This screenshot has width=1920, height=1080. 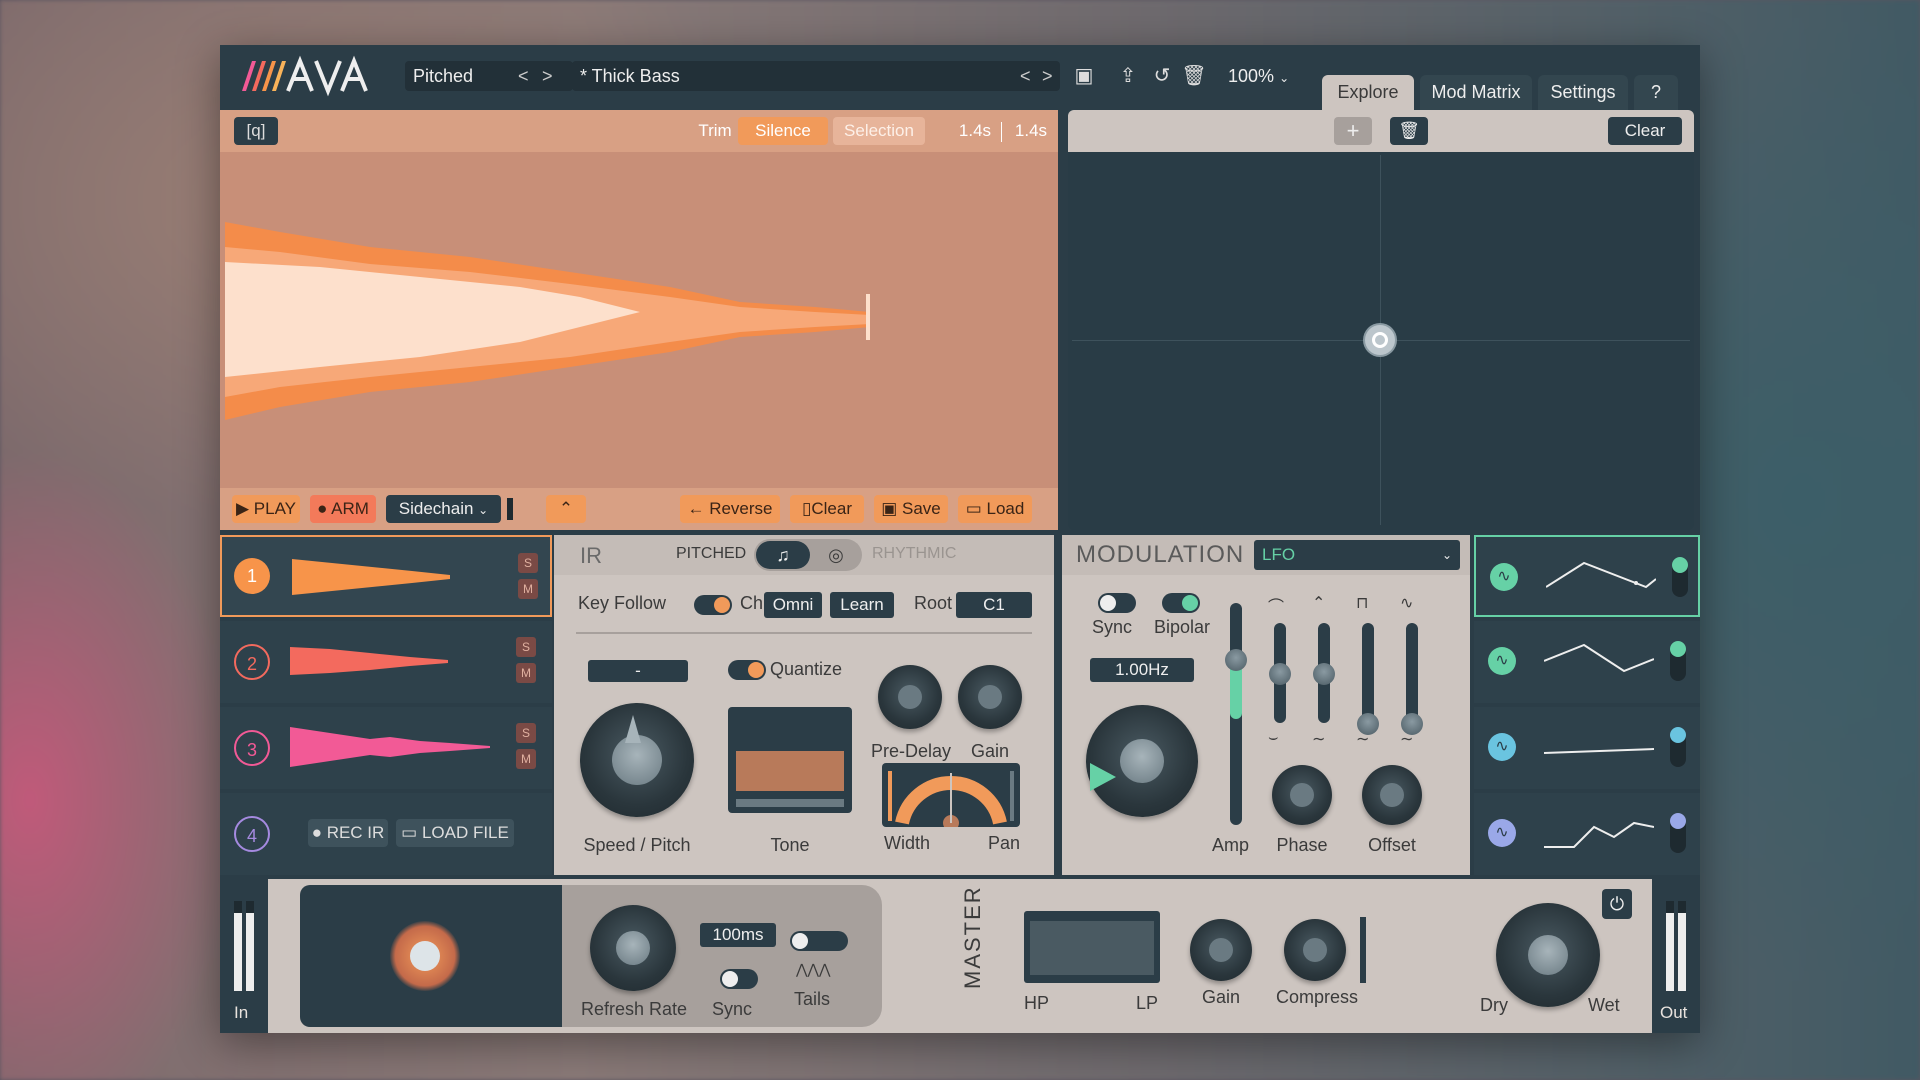 What do you see at coordinates (443, 76) in the screenshot?
I see `mode-label: Pitched` at bounding box center [443, 76].